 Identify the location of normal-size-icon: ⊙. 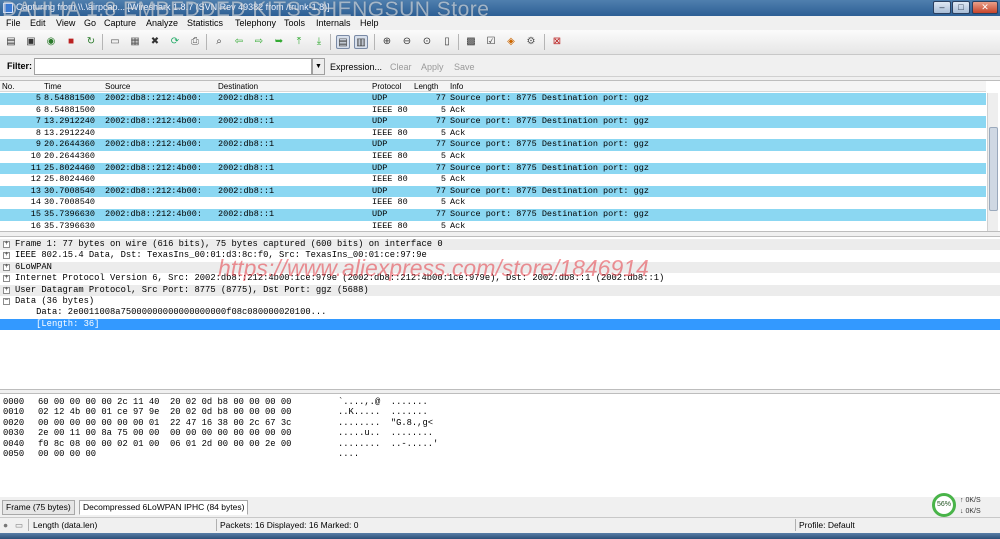
(427, 42).